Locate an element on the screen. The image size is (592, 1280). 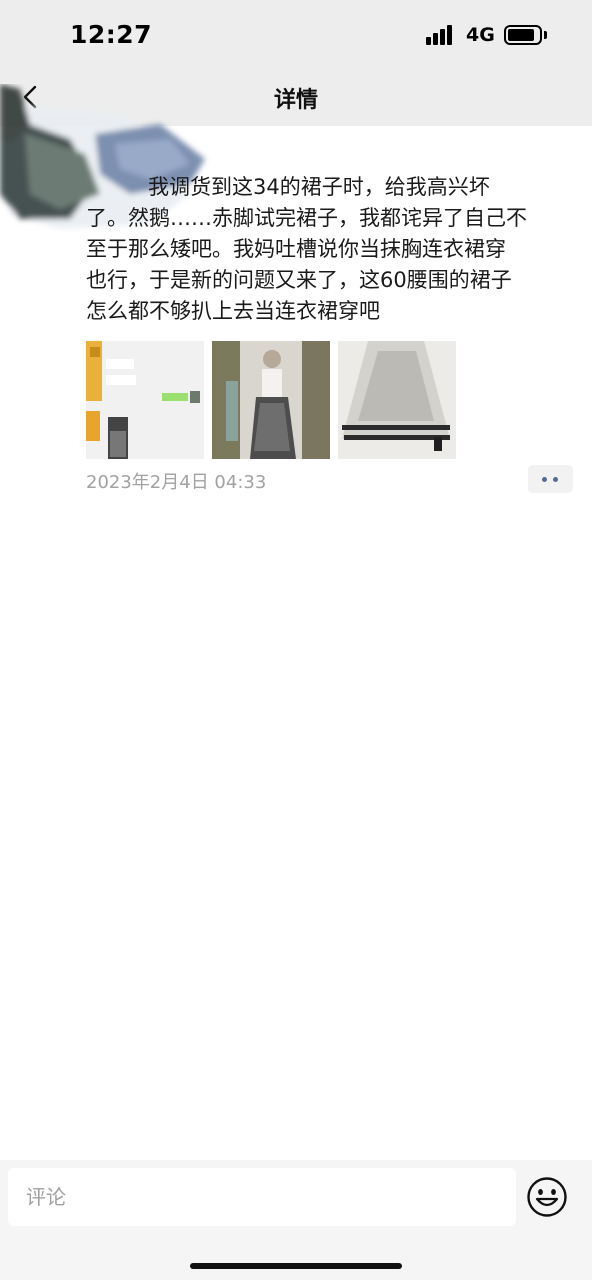
emoji-button is located at coordinates (547, 1197).